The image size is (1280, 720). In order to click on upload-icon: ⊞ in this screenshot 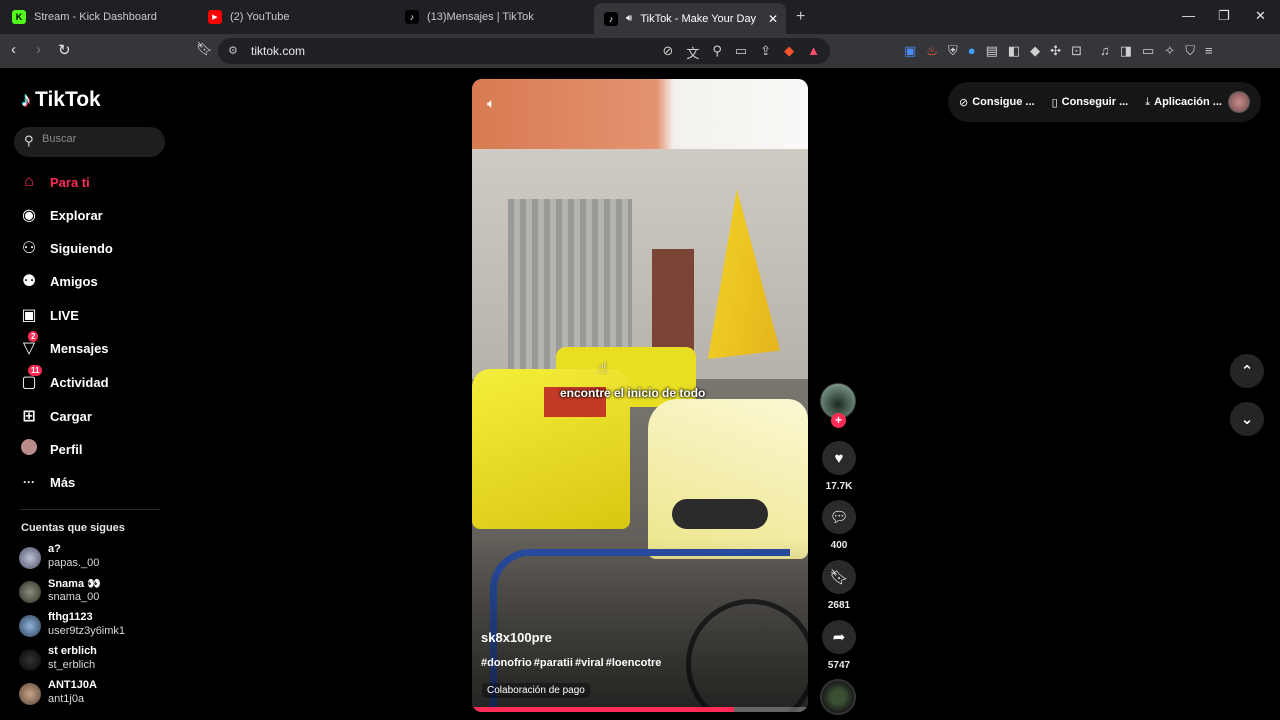, I will do `click(29, 416)`.